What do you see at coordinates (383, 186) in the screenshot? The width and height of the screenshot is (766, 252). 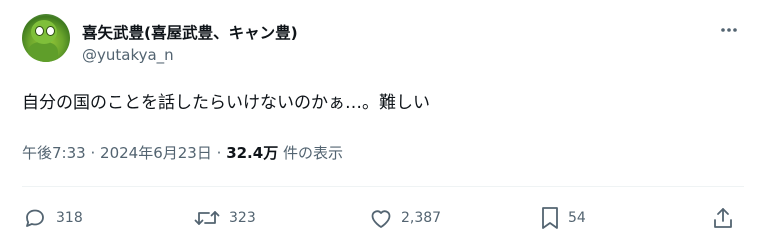 I see `divider` at bounding box center [383, 186].